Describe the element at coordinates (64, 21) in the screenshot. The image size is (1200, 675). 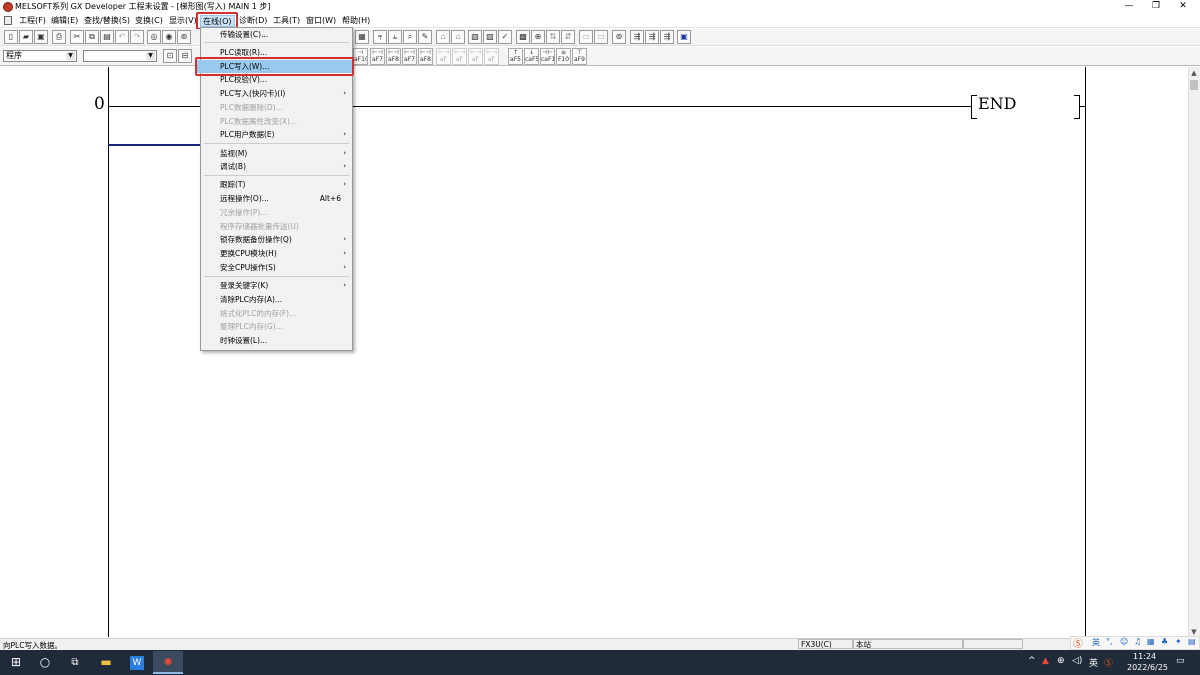
I see `menu-edit: 编辑(E)` at that location.